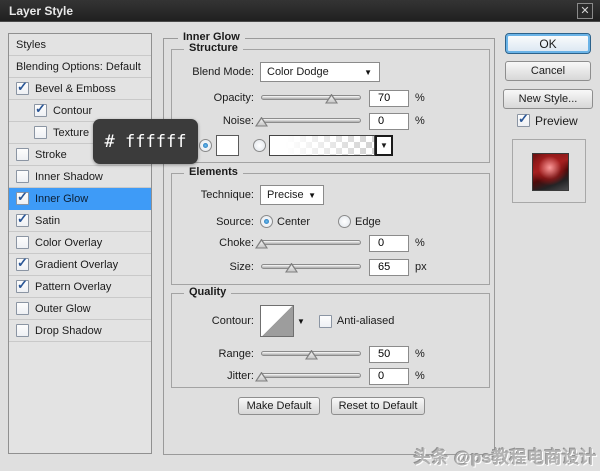 Image resolution: width=600 pixels, height=471 pixels. What do you see at coordinates (40, 132) in the screenshot?
I see `texture-checkbox: ✓` at bounding box center [40, 132].